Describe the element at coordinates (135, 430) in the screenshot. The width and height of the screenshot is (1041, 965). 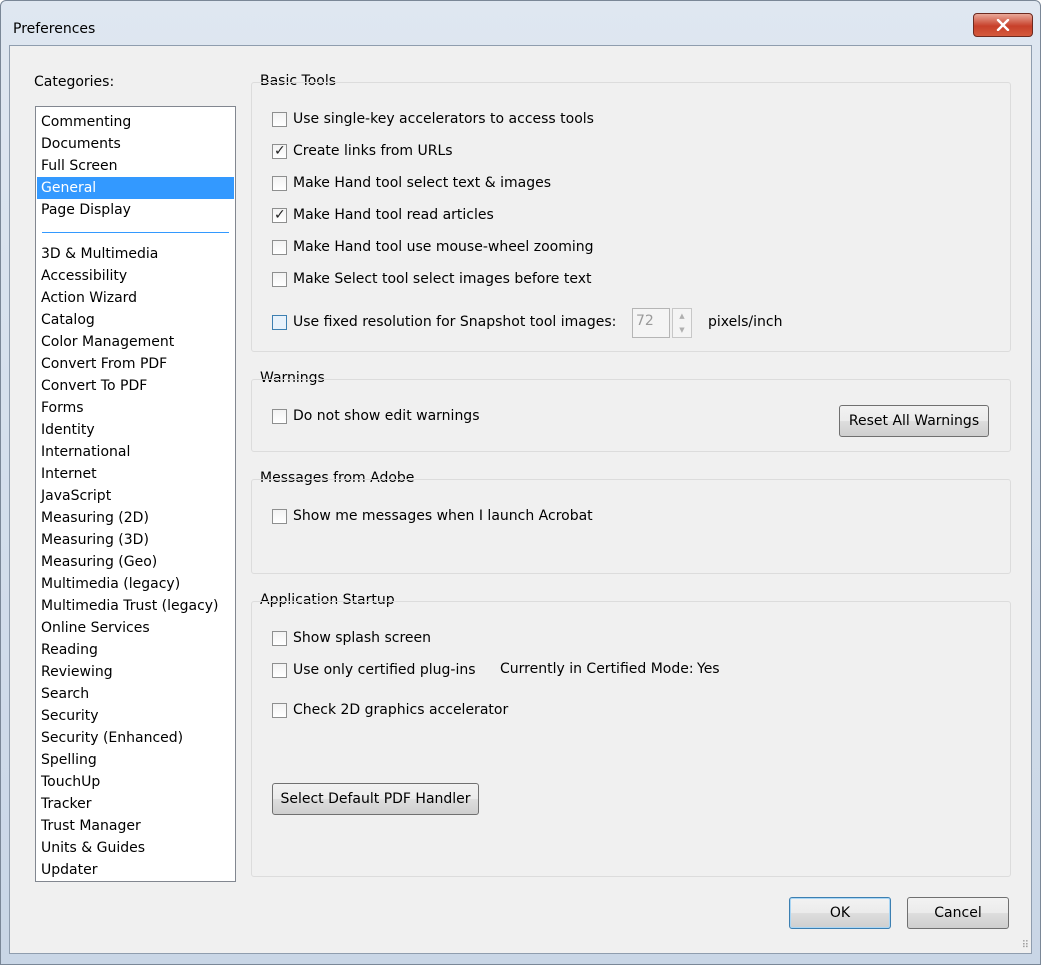
I see `category-item: Identity` at that location.